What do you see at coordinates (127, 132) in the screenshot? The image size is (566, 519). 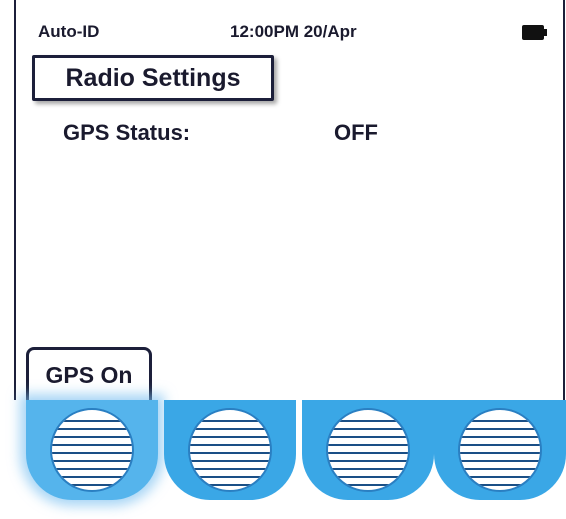 I see `gps-status-label: GPS Status:` at bounding box center [127, 132].